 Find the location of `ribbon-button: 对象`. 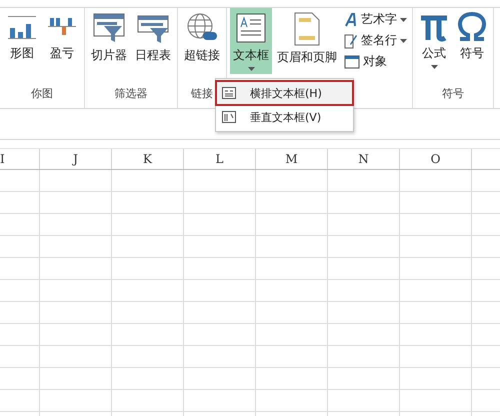

ribbon-button: 对象 is located at coordinates (375, 61).